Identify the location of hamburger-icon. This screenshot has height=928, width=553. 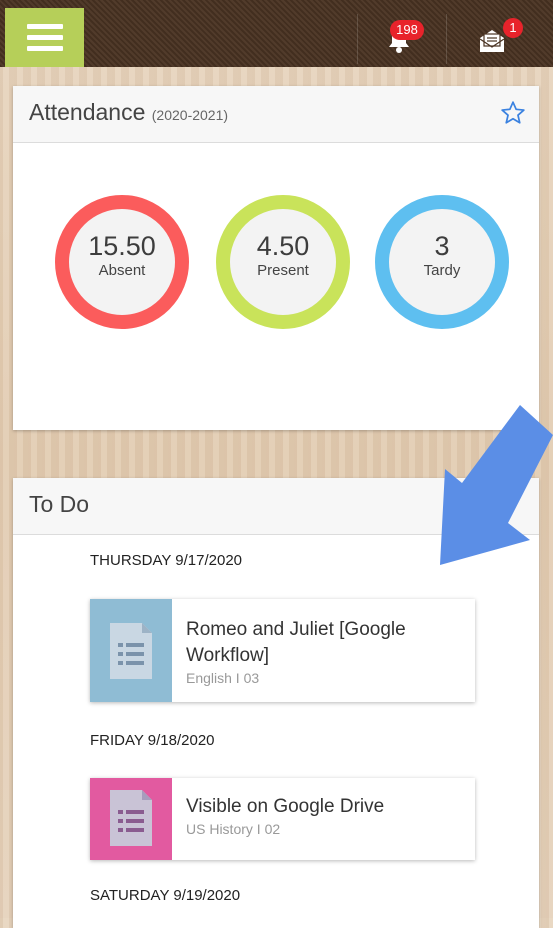
(44, 26).